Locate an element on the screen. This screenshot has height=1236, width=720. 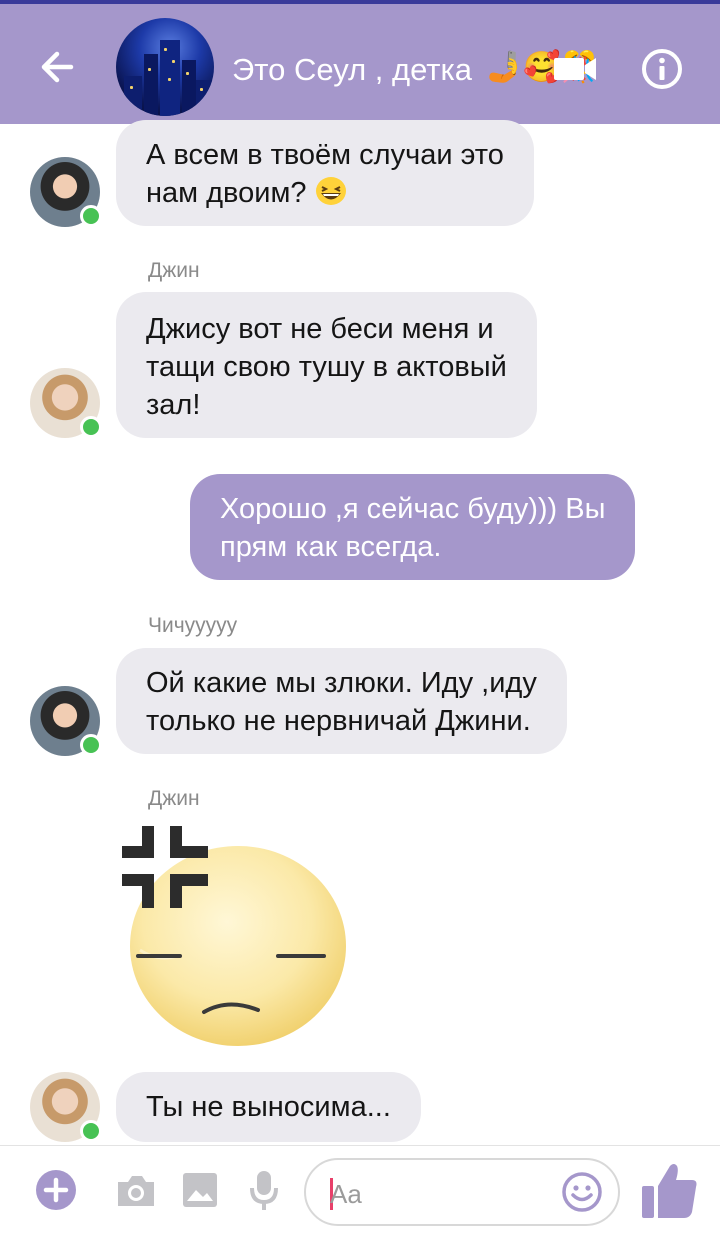
chat-header: Это Сеул , детка 🤳🥰🎊 is located at coordinates (360, 64).